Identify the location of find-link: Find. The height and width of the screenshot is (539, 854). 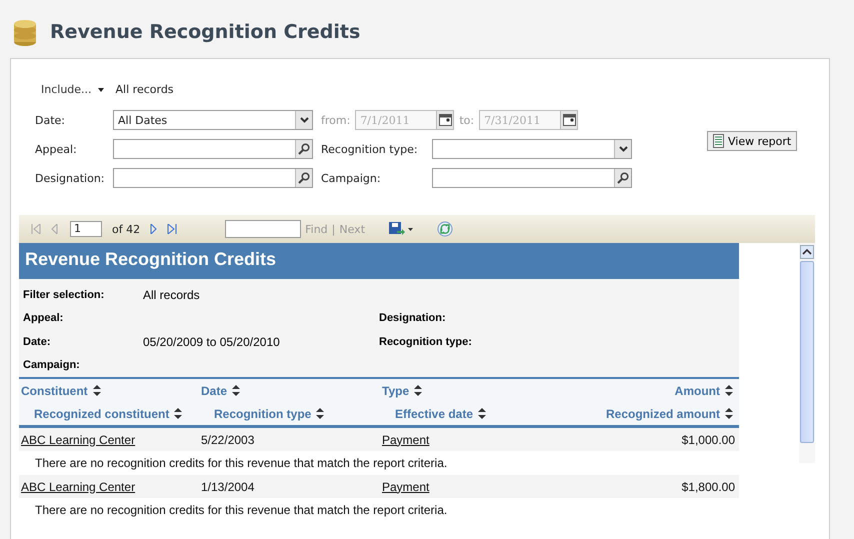
(316, 229).